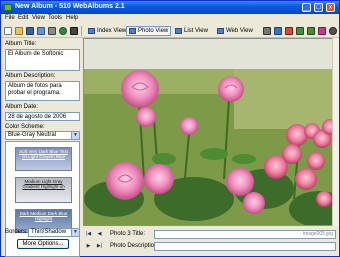 This screenshot has height=257, width=340. What do you see at coordinates (72, 18) in the screenshot?
I see `menu-help: Help` at bounding box center [72, 18].